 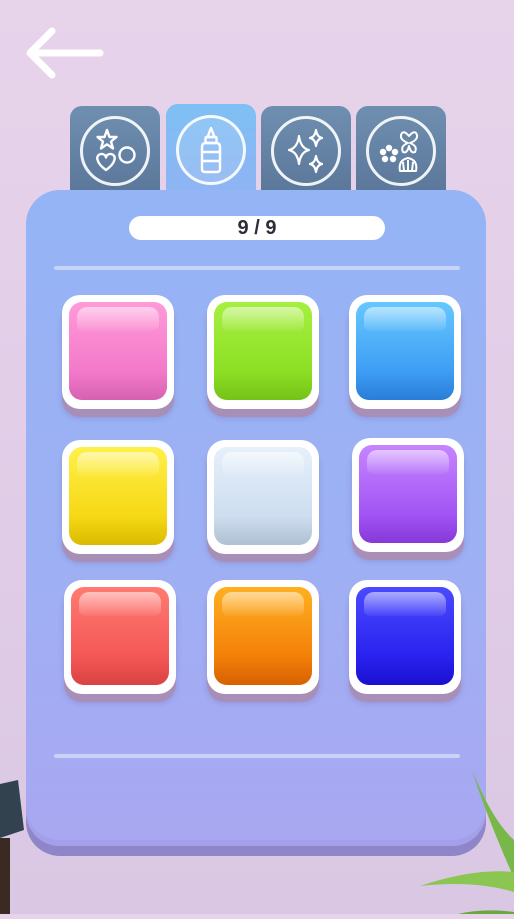 I want to click on color-swatch-blue, so click(x=405, y=637).